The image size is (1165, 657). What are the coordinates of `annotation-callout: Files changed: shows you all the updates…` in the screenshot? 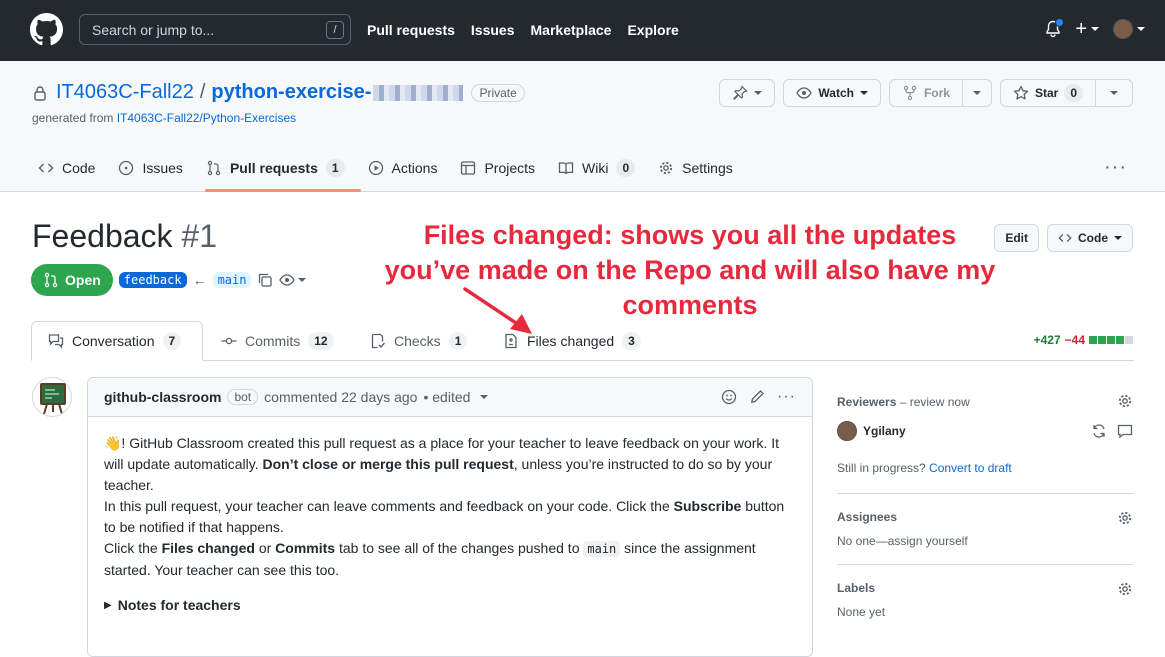 It's located at (690, 270).